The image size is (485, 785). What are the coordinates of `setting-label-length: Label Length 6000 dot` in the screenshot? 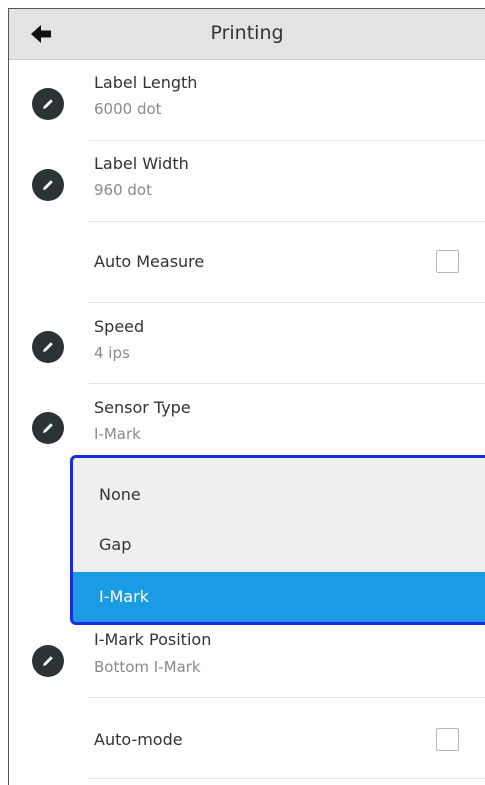 It's located at (247, 100).